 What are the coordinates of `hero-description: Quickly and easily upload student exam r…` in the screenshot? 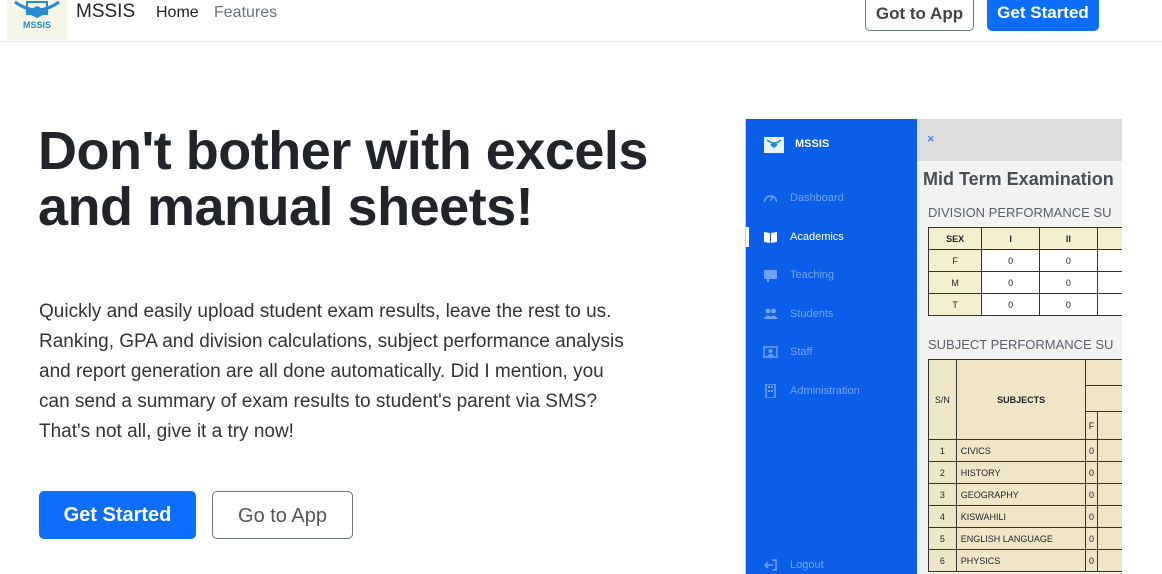 It's located at (339, 372).